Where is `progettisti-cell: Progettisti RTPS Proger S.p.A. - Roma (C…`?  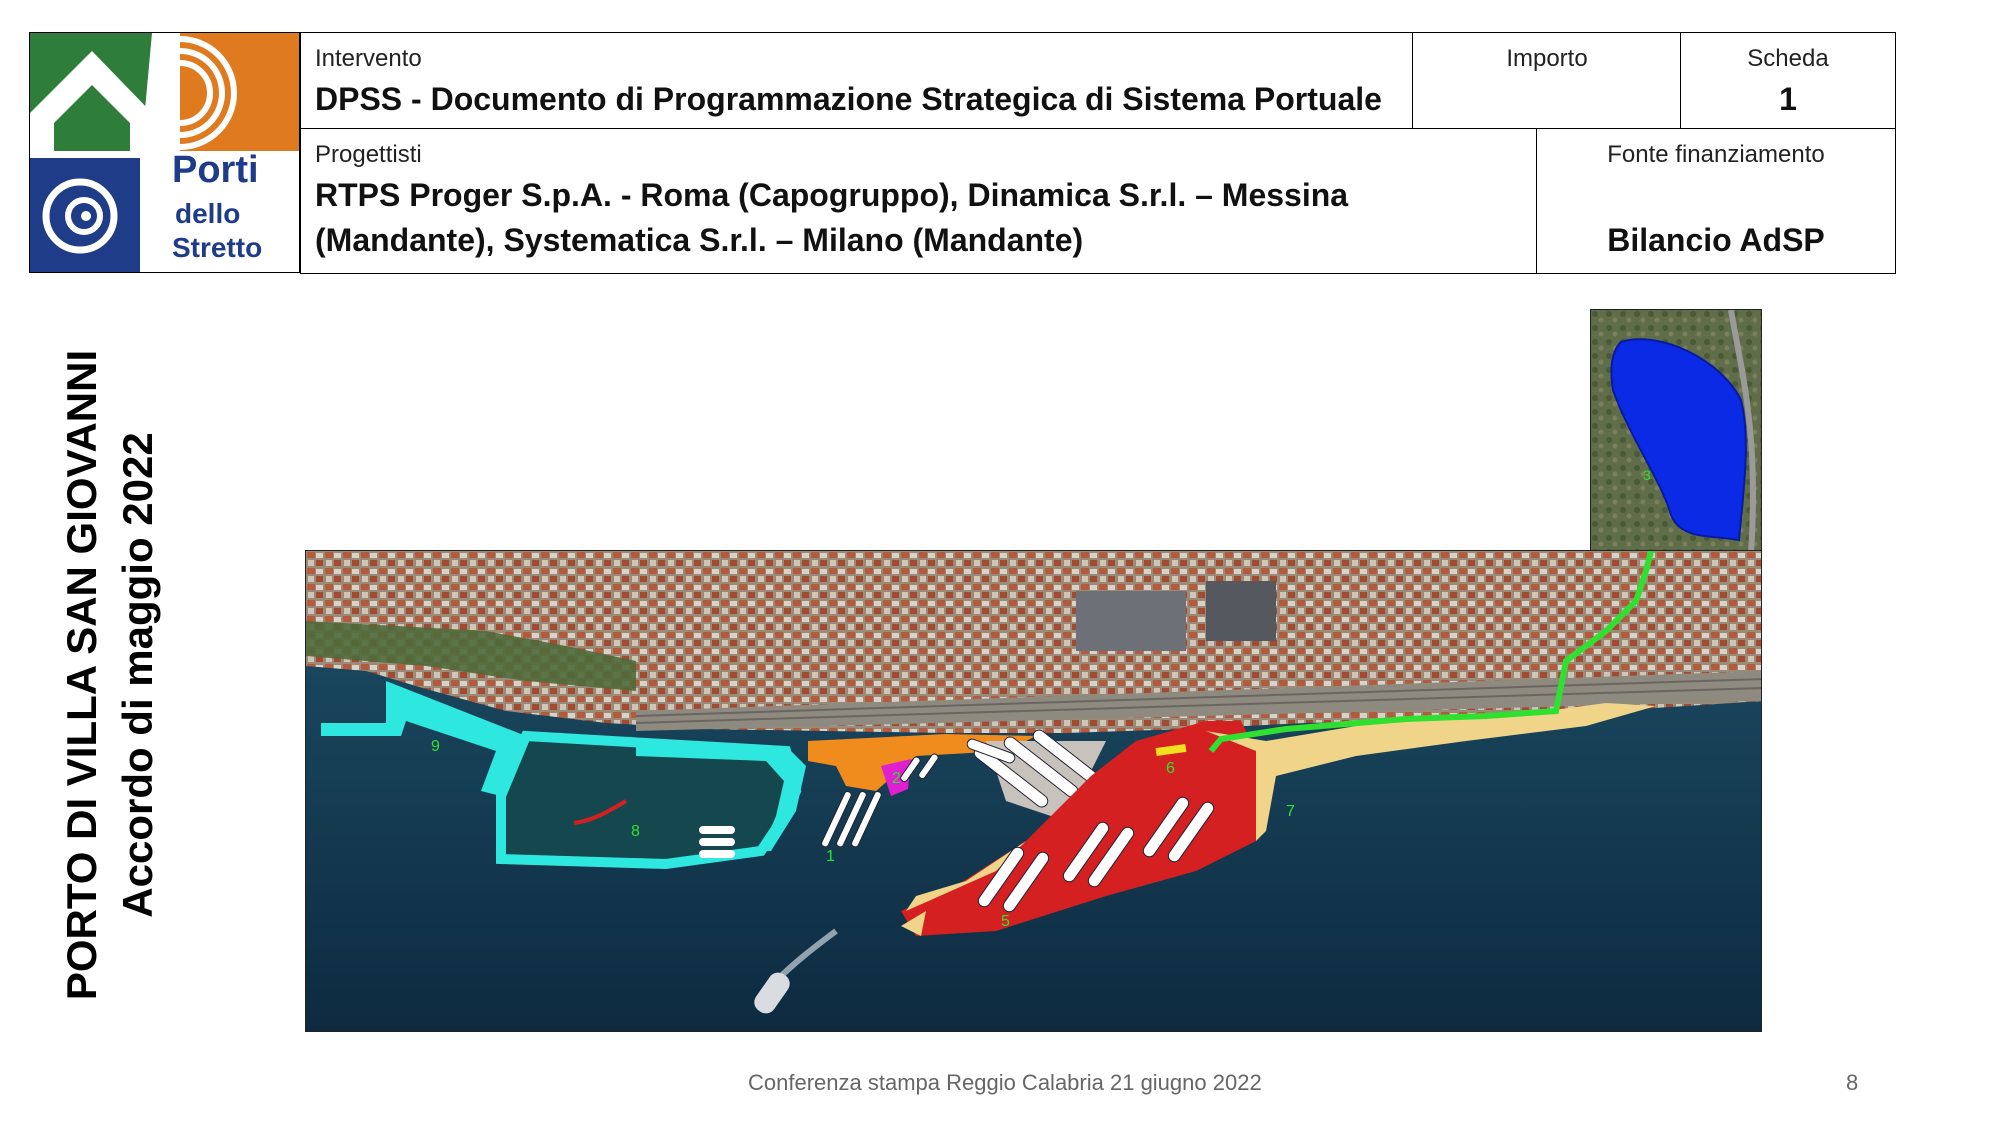 progettisti-cell: Progettisti RTPS Proger S.p.A. - Roma (C… is located at coordinates (919, 201).